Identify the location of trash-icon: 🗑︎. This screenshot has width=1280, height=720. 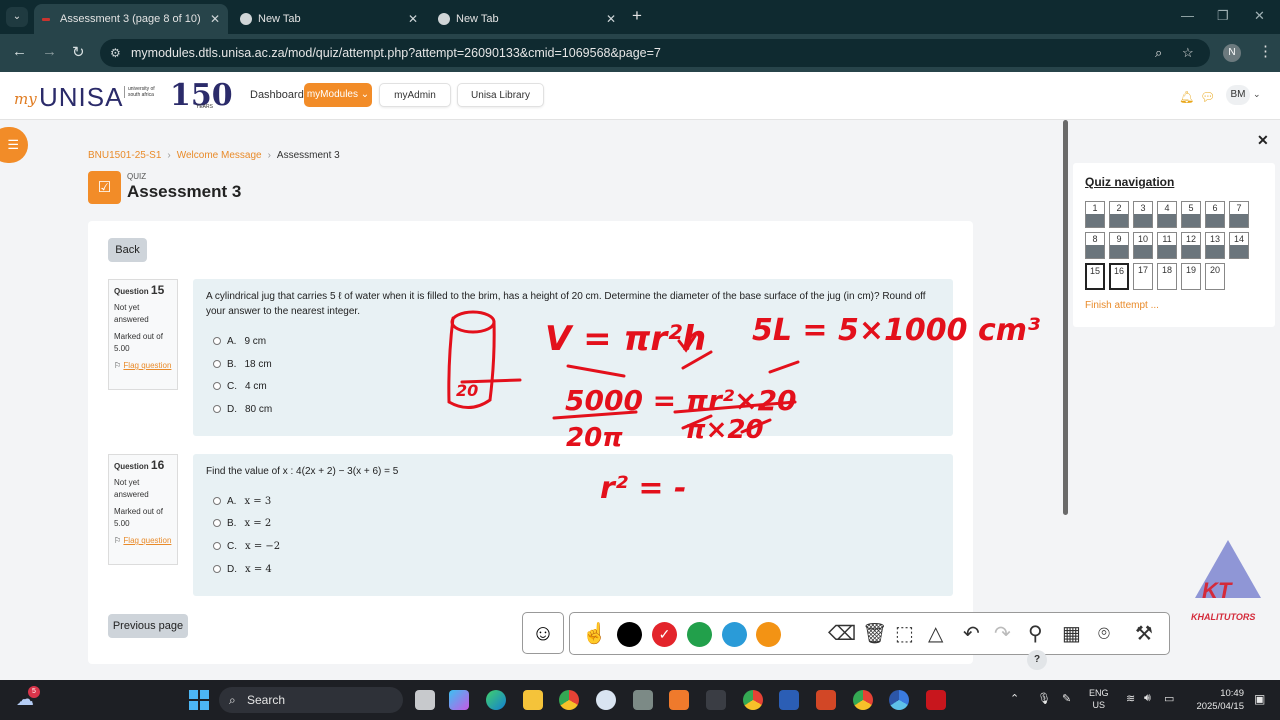
(874, 634).